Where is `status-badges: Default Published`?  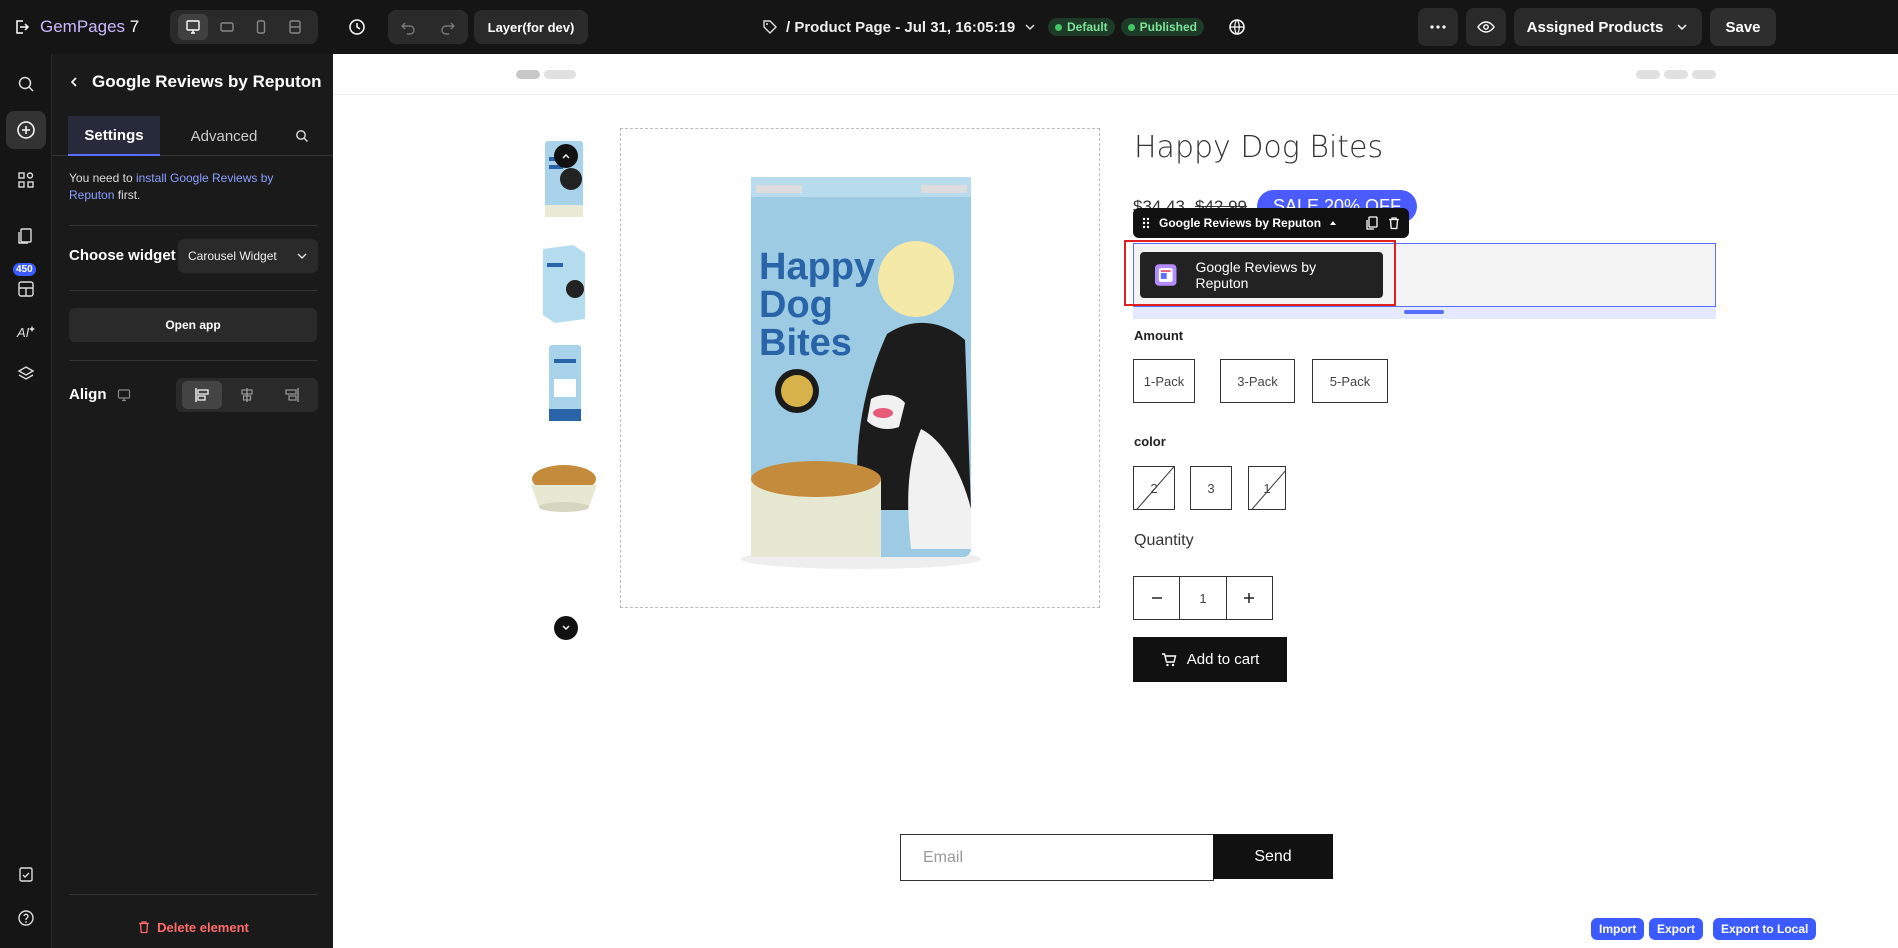
status-badges: Default Published is located at coordinates (1126, 27).